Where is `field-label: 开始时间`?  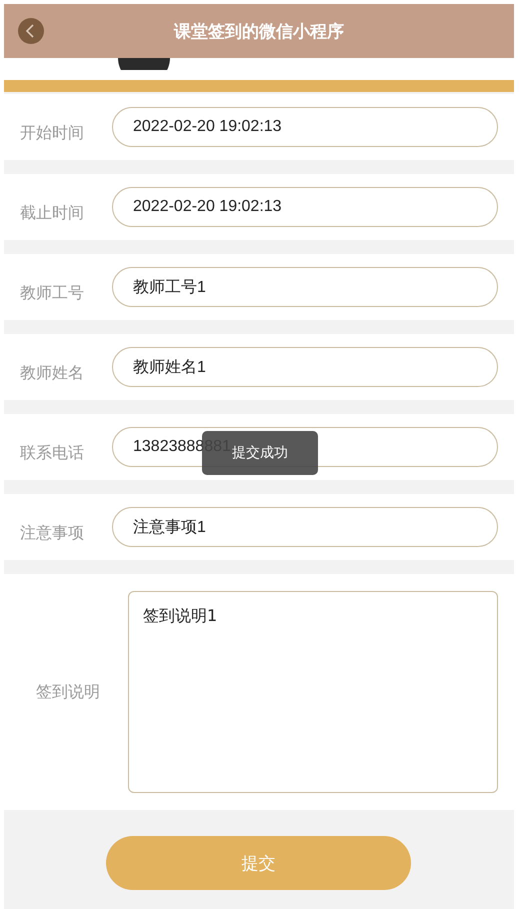 field-label: 开始时间 is located at coordinates (52, 133).